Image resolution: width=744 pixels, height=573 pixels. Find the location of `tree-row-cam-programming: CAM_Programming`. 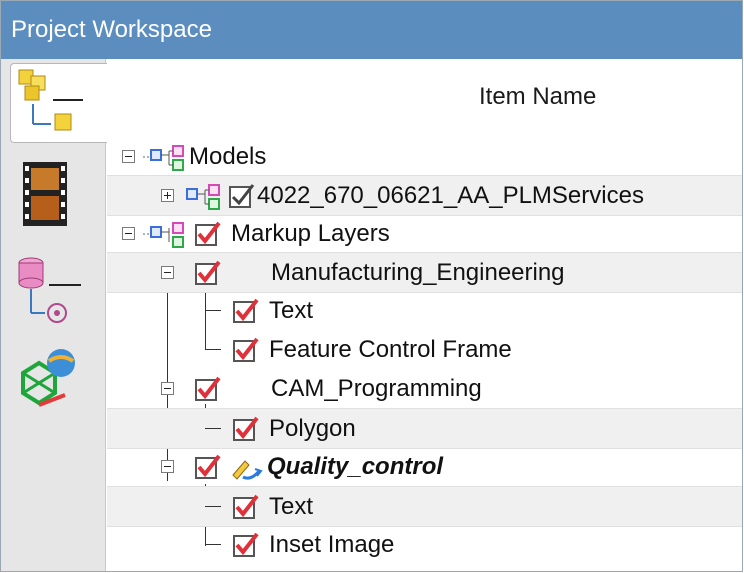

tree-row-cam-programming: CAM_Programming is located at coordinates (424, 388).